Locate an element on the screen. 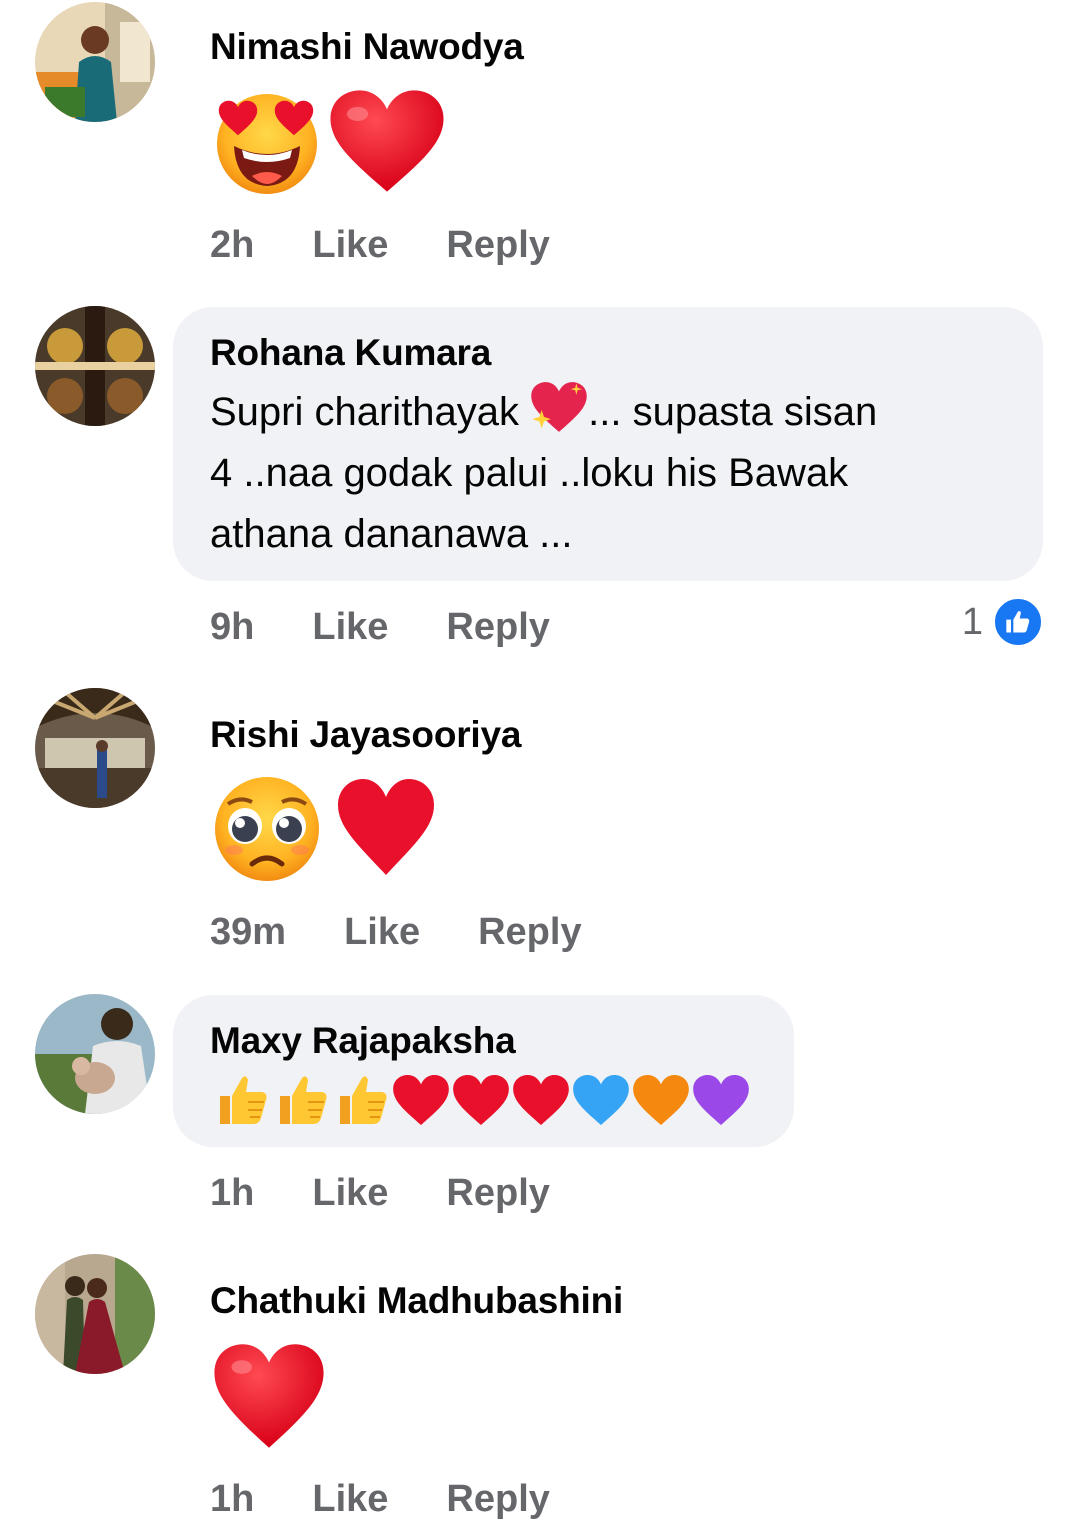 The height and width of the screenshot is (1532, 1076). orange-heart-icon is located at coordinates (661, 1100).